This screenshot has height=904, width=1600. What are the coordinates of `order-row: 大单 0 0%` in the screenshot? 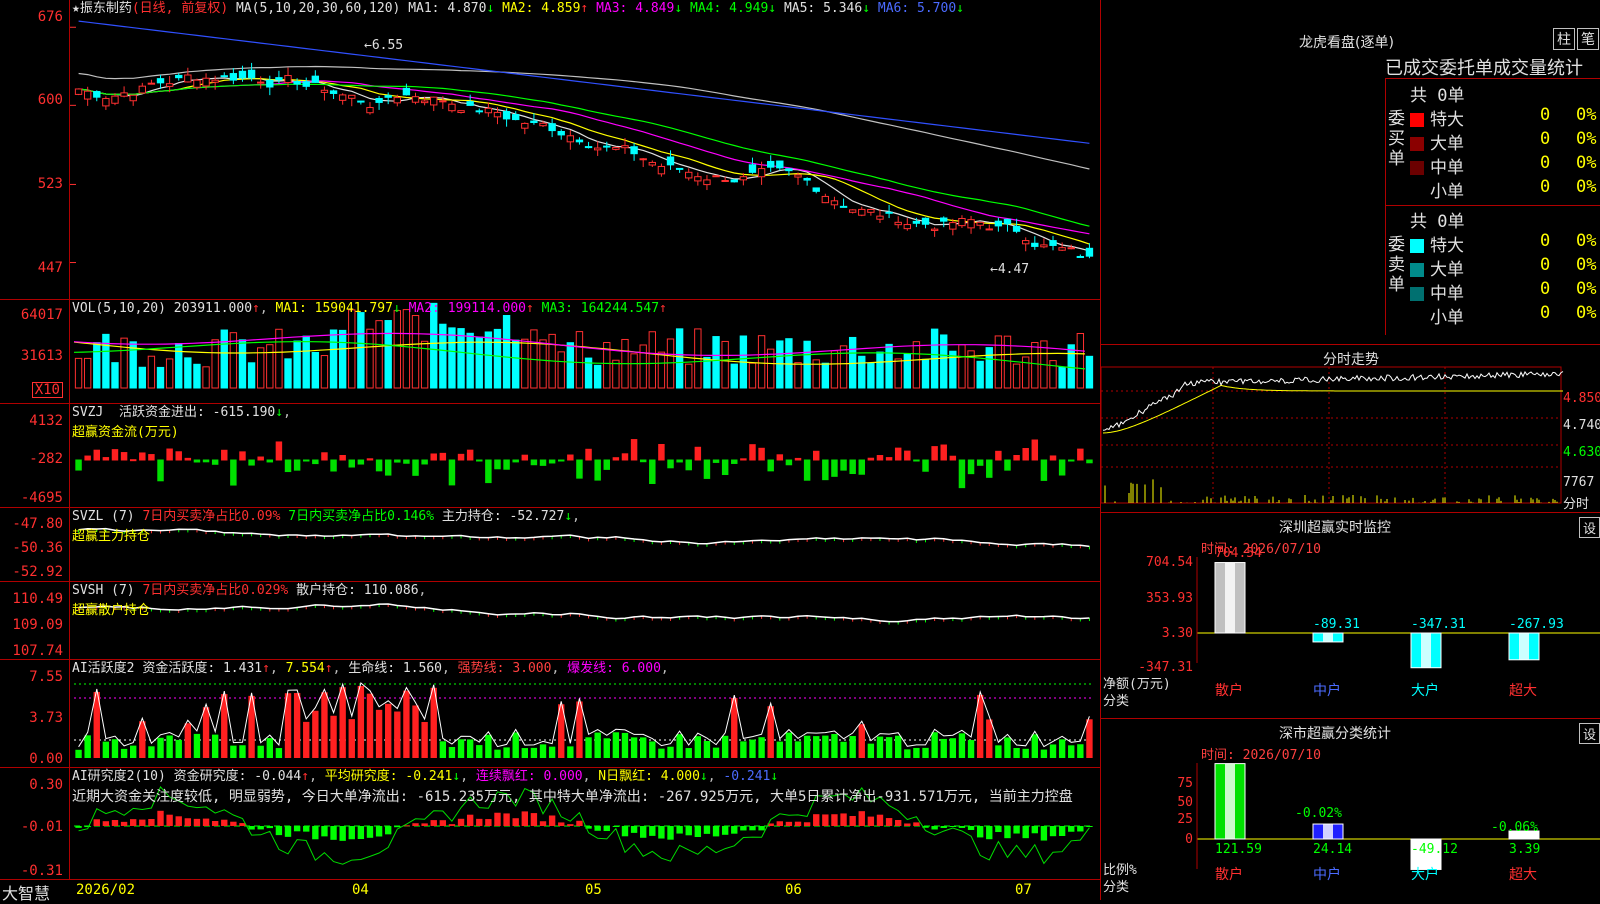 It's located at (1505, 267).